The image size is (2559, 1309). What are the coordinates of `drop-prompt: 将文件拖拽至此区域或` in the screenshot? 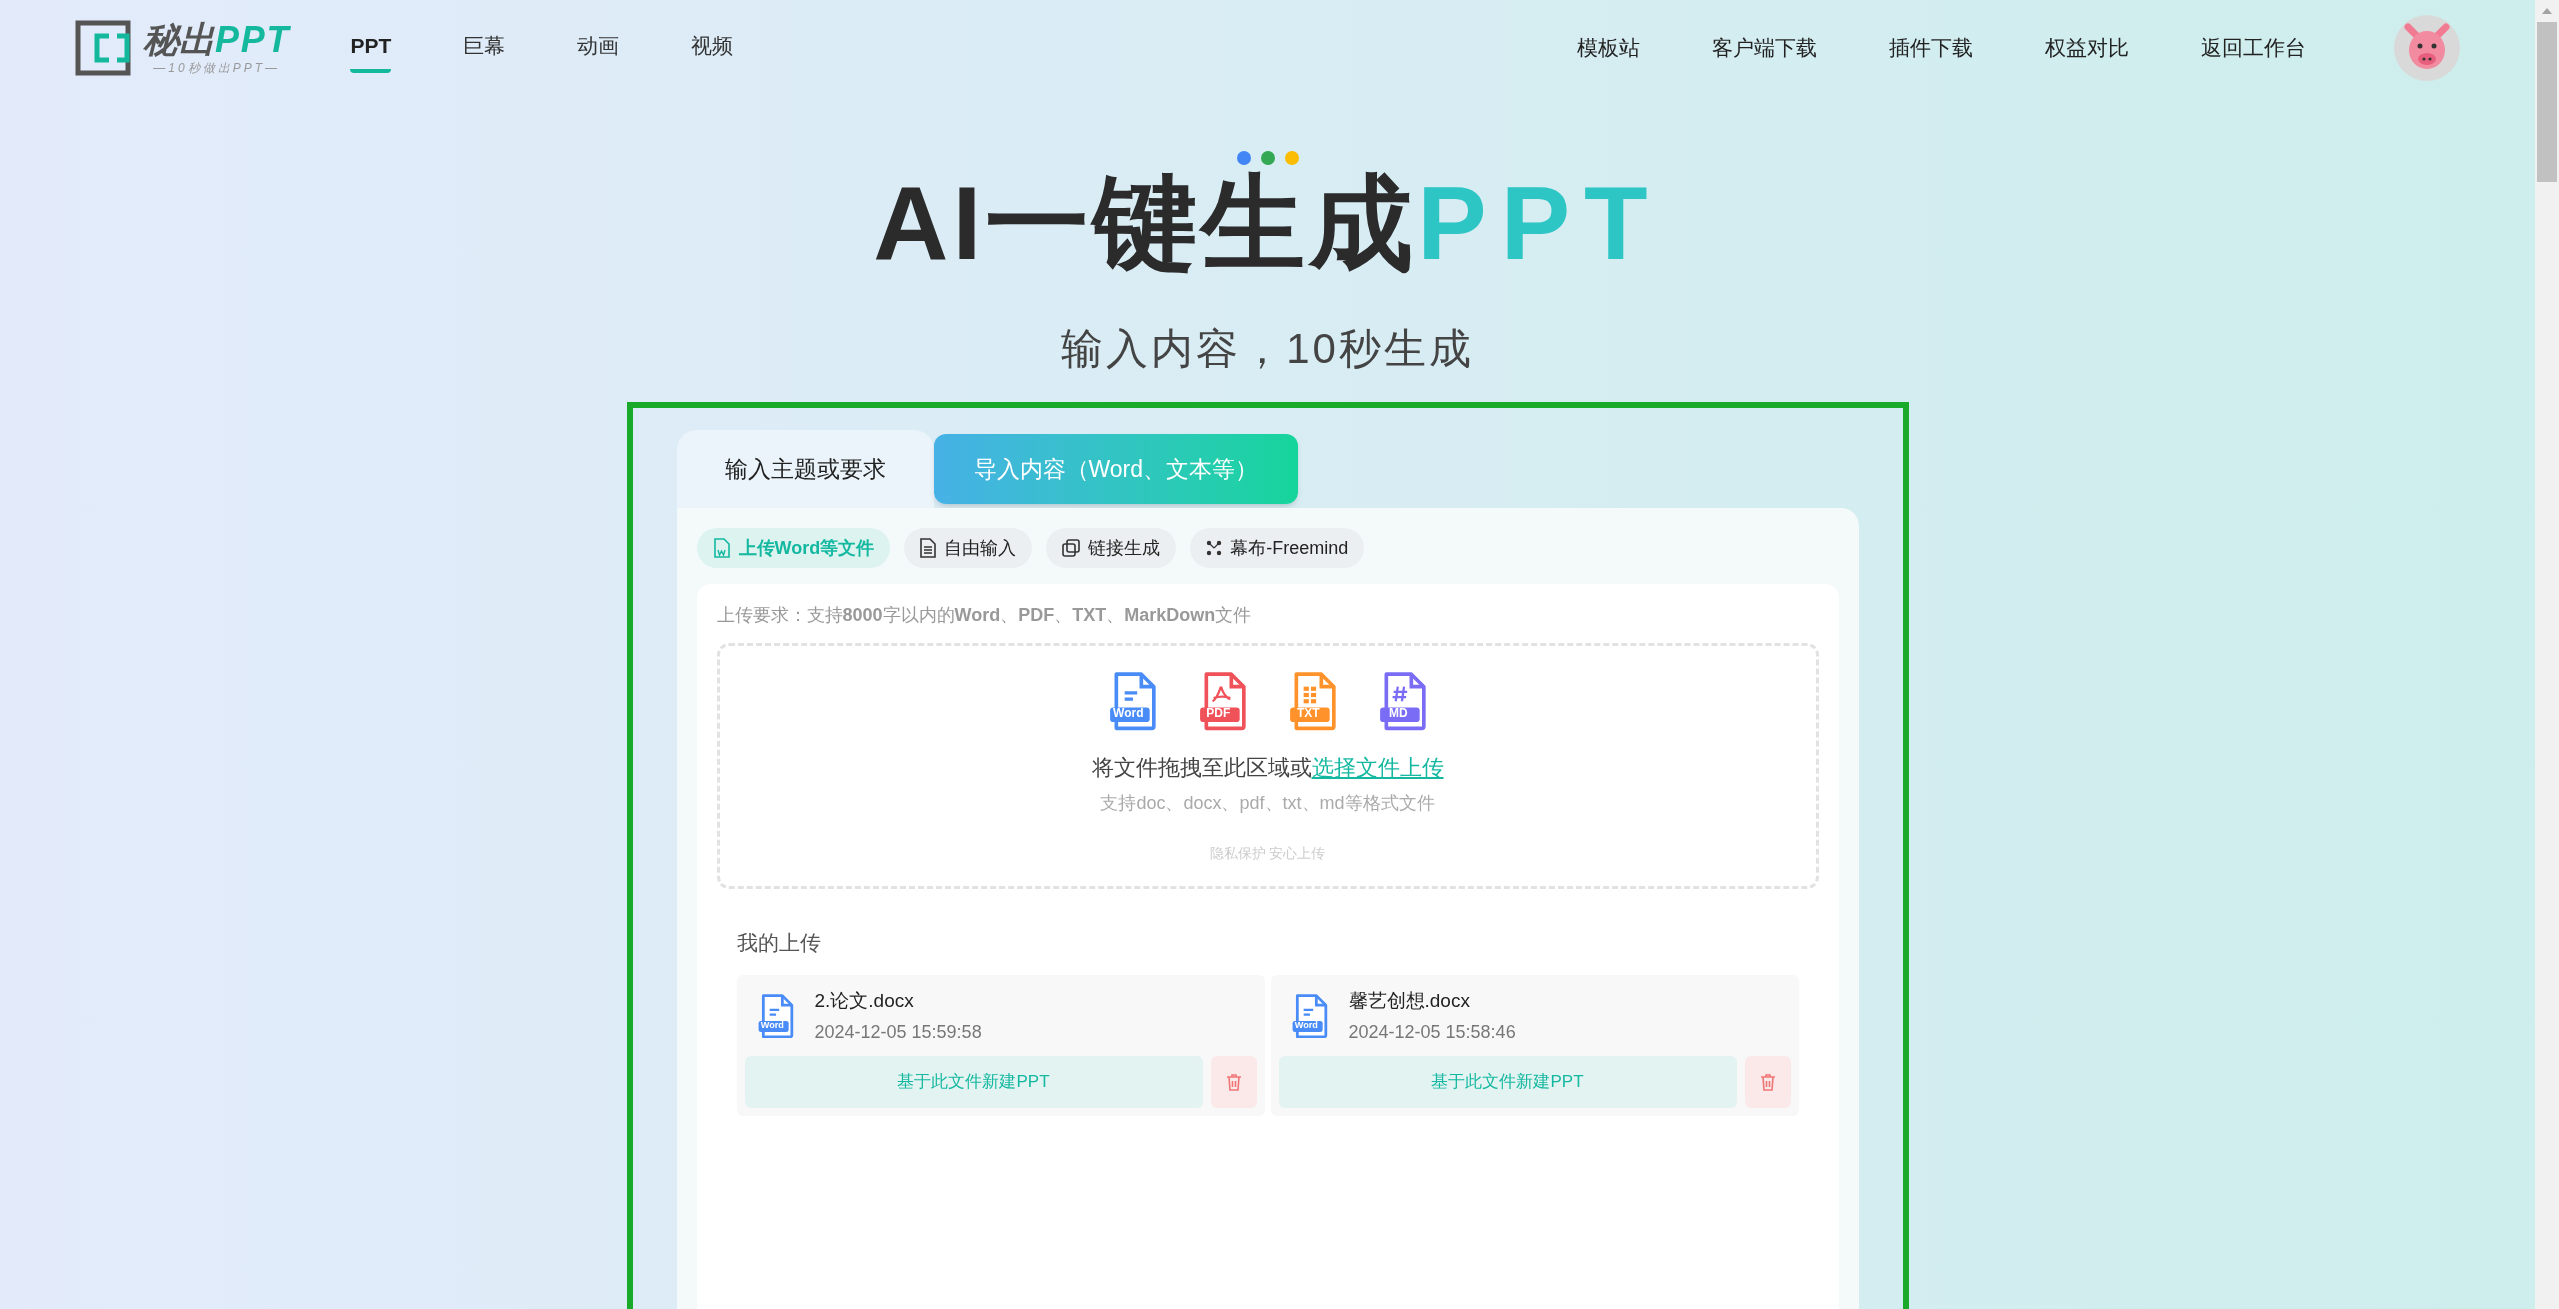 It's located at (1201, 767).